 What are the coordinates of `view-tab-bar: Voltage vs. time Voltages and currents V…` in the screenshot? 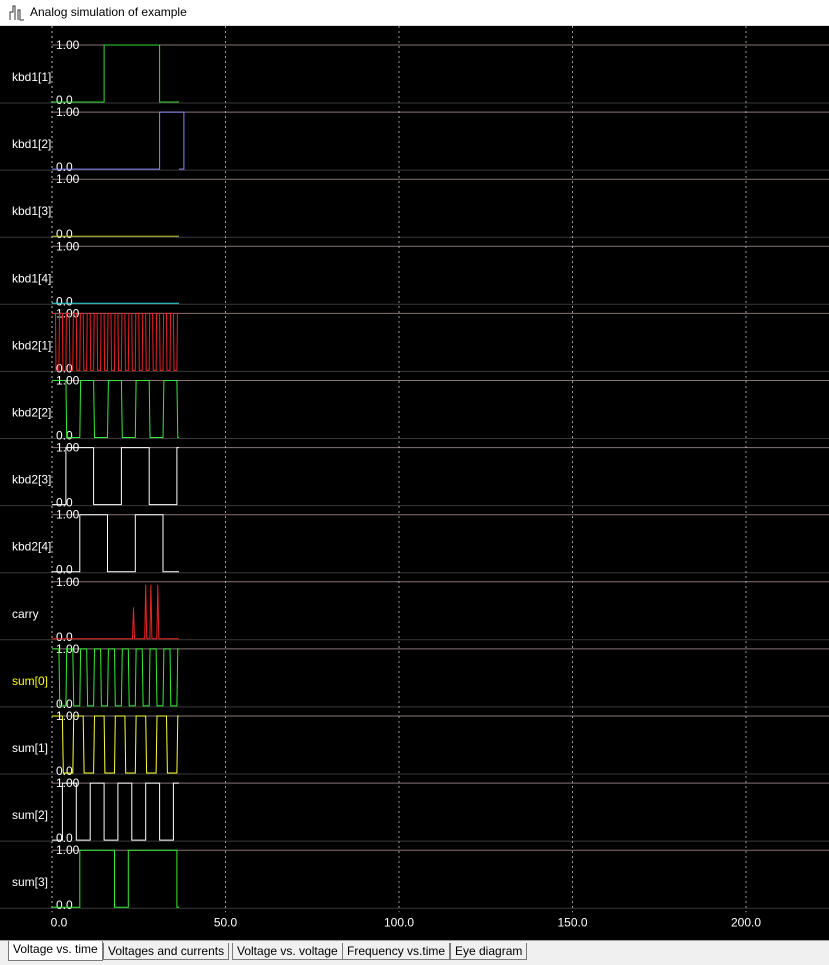 It's located at (414, 952).